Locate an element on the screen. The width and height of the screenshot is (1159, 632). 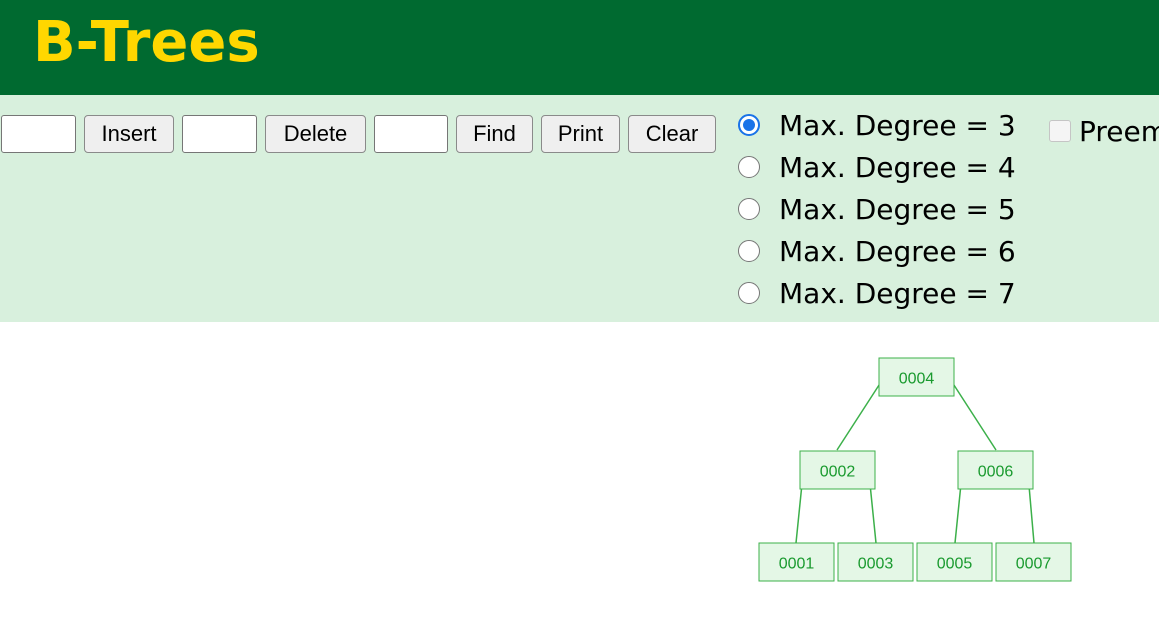
node-key: 0002 is located at coordinates (838, 472).